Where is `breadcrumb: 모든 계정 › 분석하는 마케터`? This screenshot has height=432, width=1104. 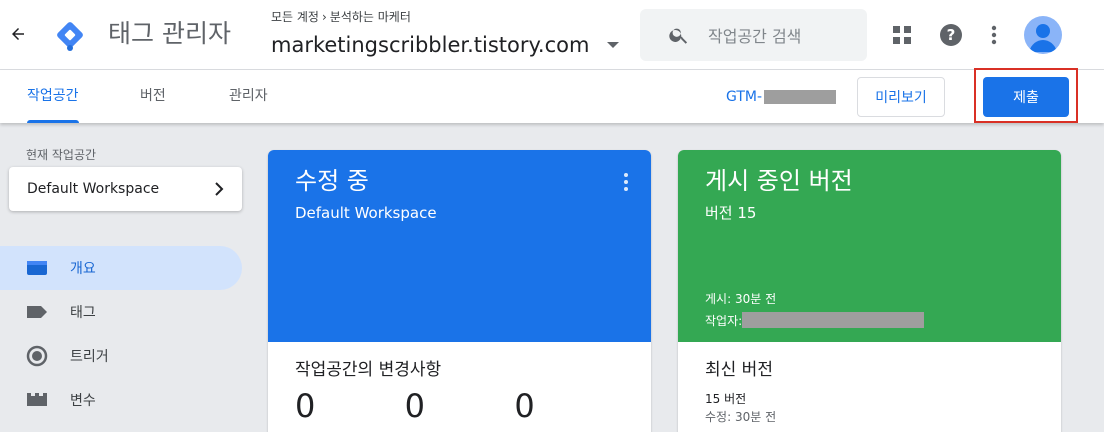
breadcrumb: 모든 계정 › 분석하는 마케터 is located at coordinates (451, 17).